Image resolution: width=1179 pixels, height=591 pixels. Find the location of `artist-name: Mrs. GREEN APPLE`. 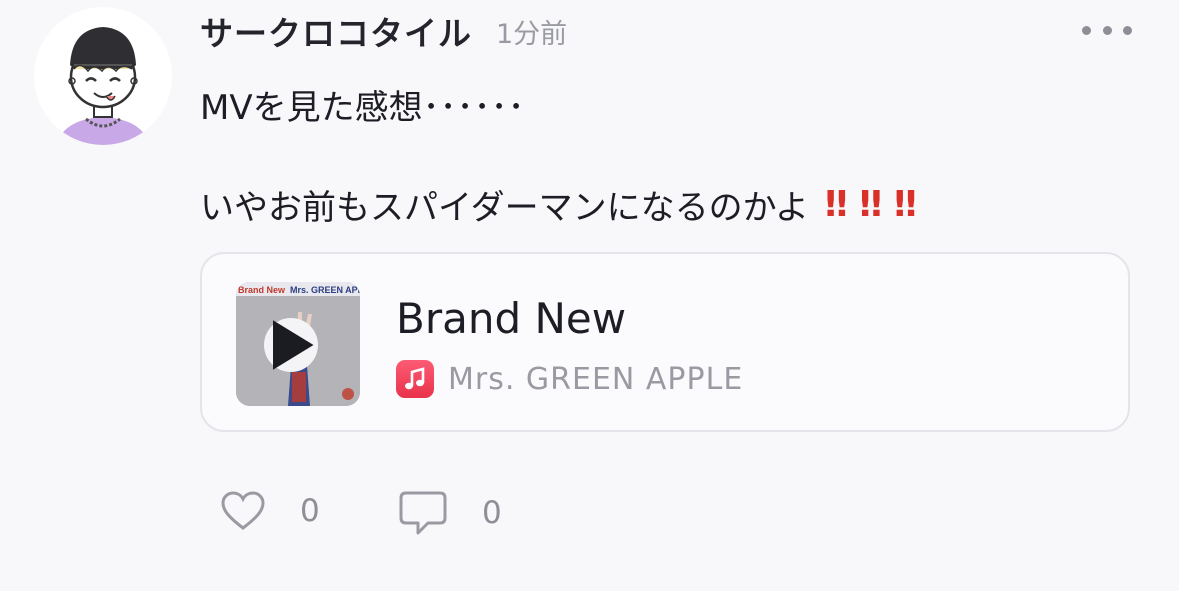

artist-name: Mrs. GREEN APPLE is located at coordinates (596, 379).